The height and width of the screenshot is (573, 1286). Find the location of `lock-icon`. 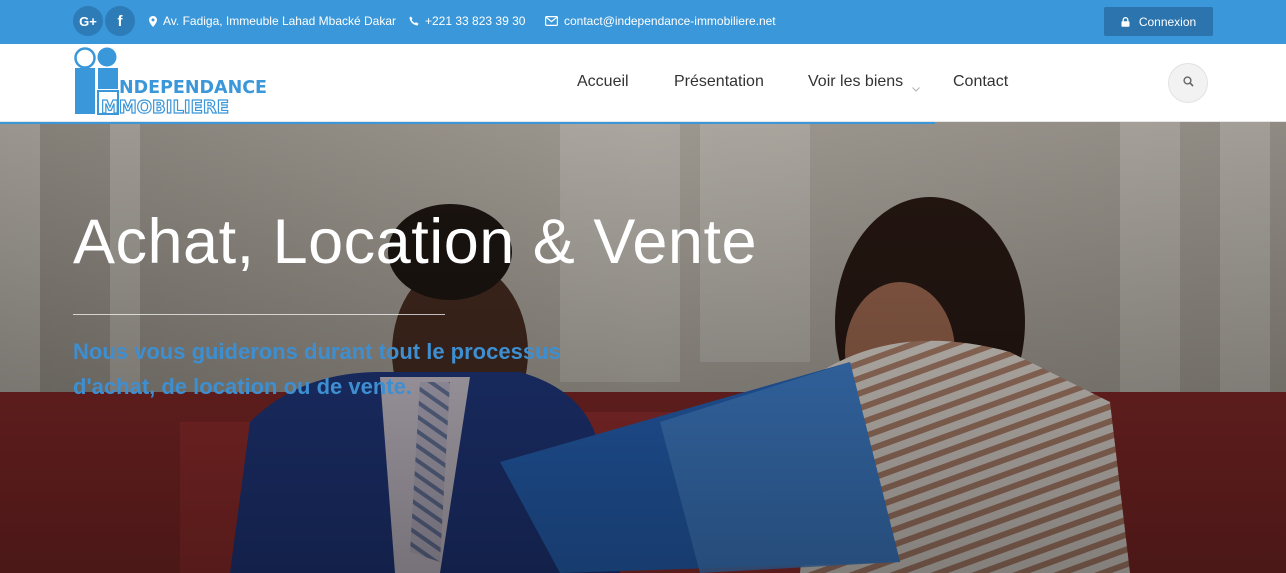

lock-icon is located at coordinates (1125, 21).